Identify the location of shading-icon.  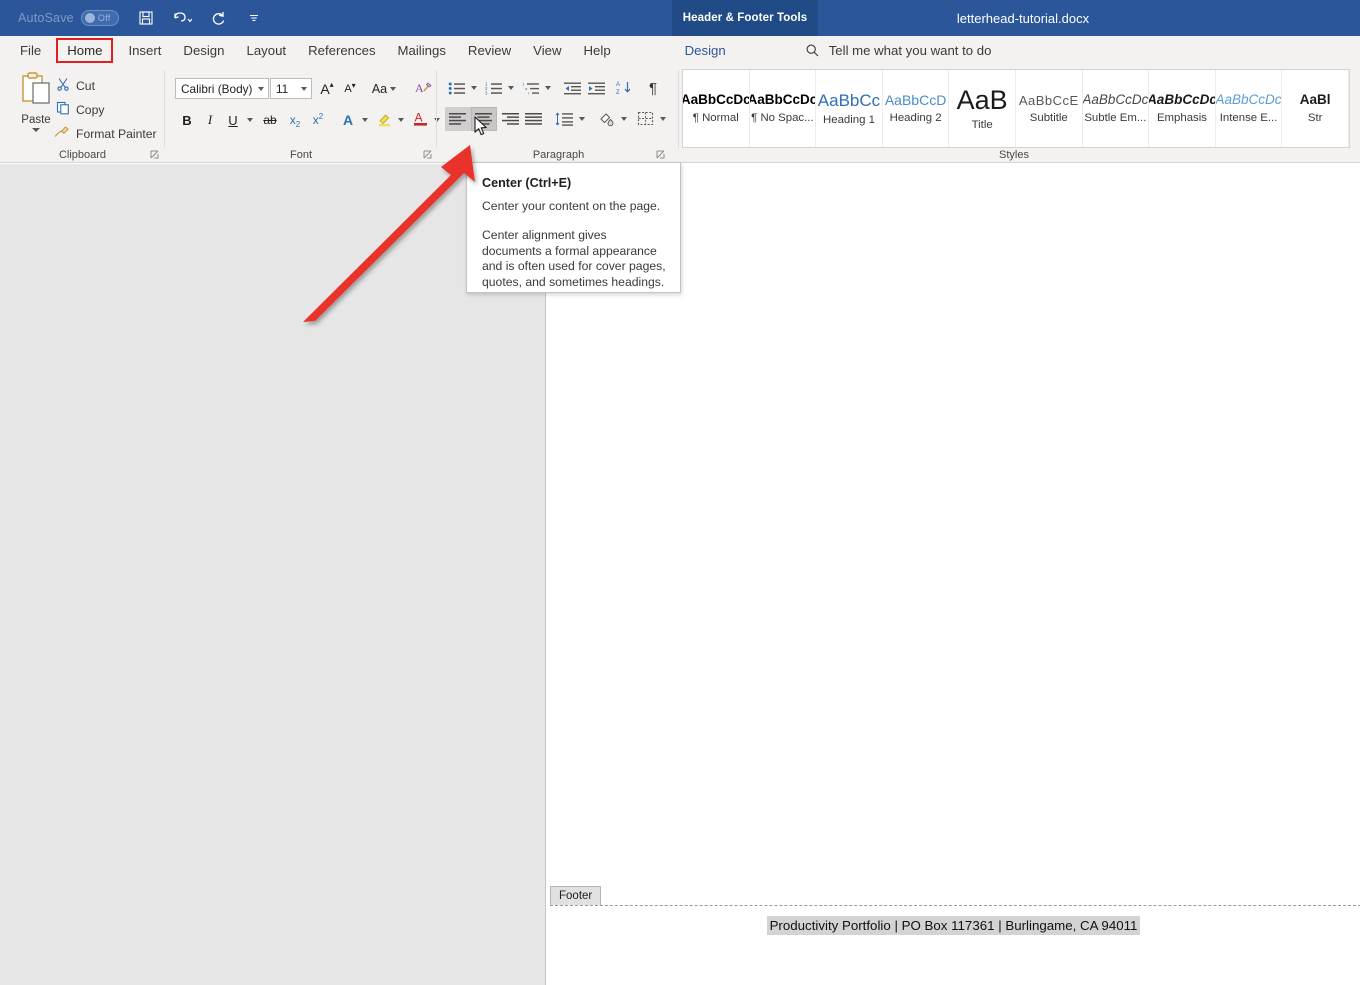
(607, 119).